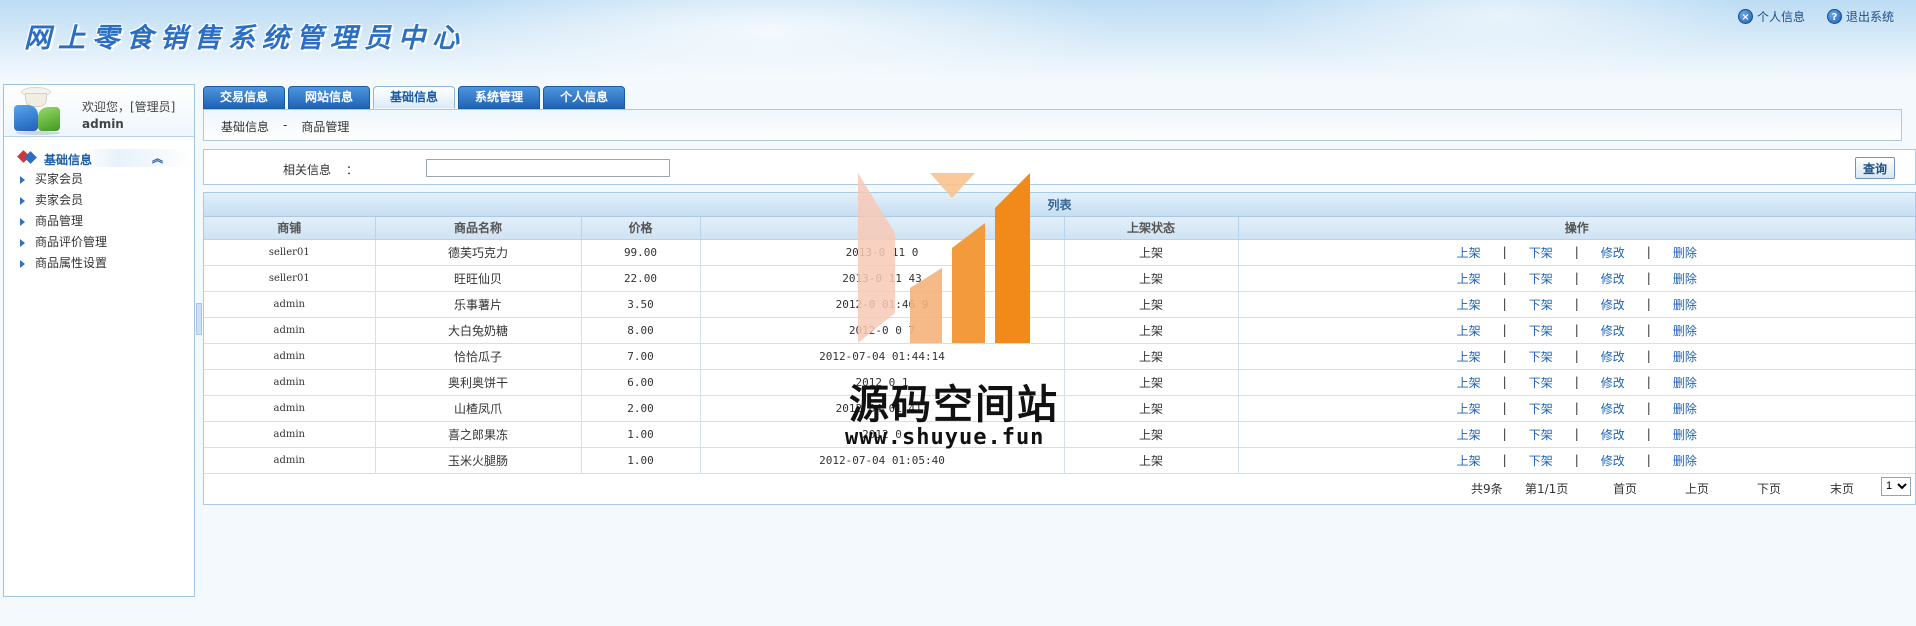 The image size is (1916, 626). Describe the element at coordinates (325, 127) in the screenshot. I see `breadcrumb-level2: 商品管理` at that location.